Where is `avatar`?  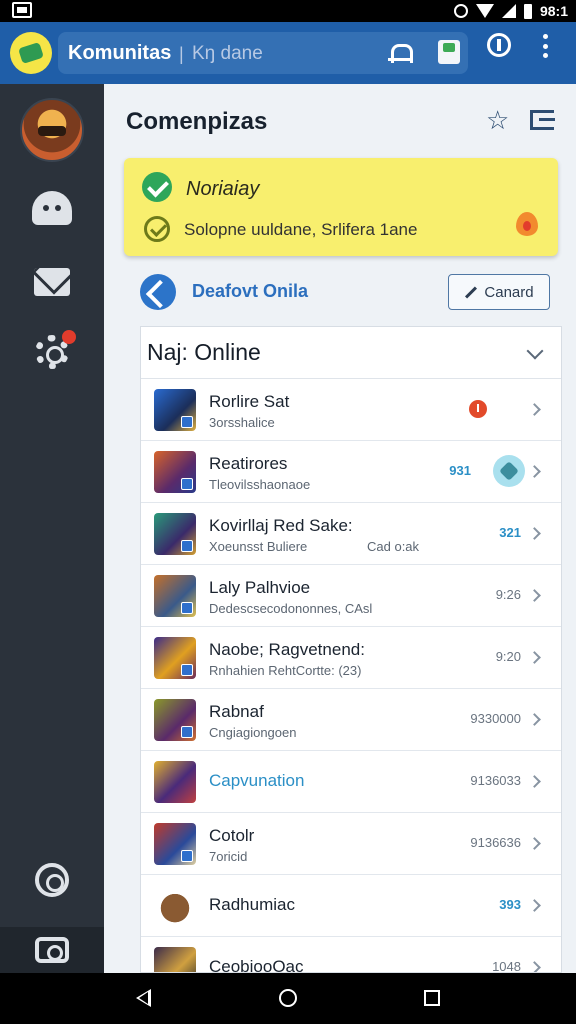
avatar is located at coordinates (52, 130).